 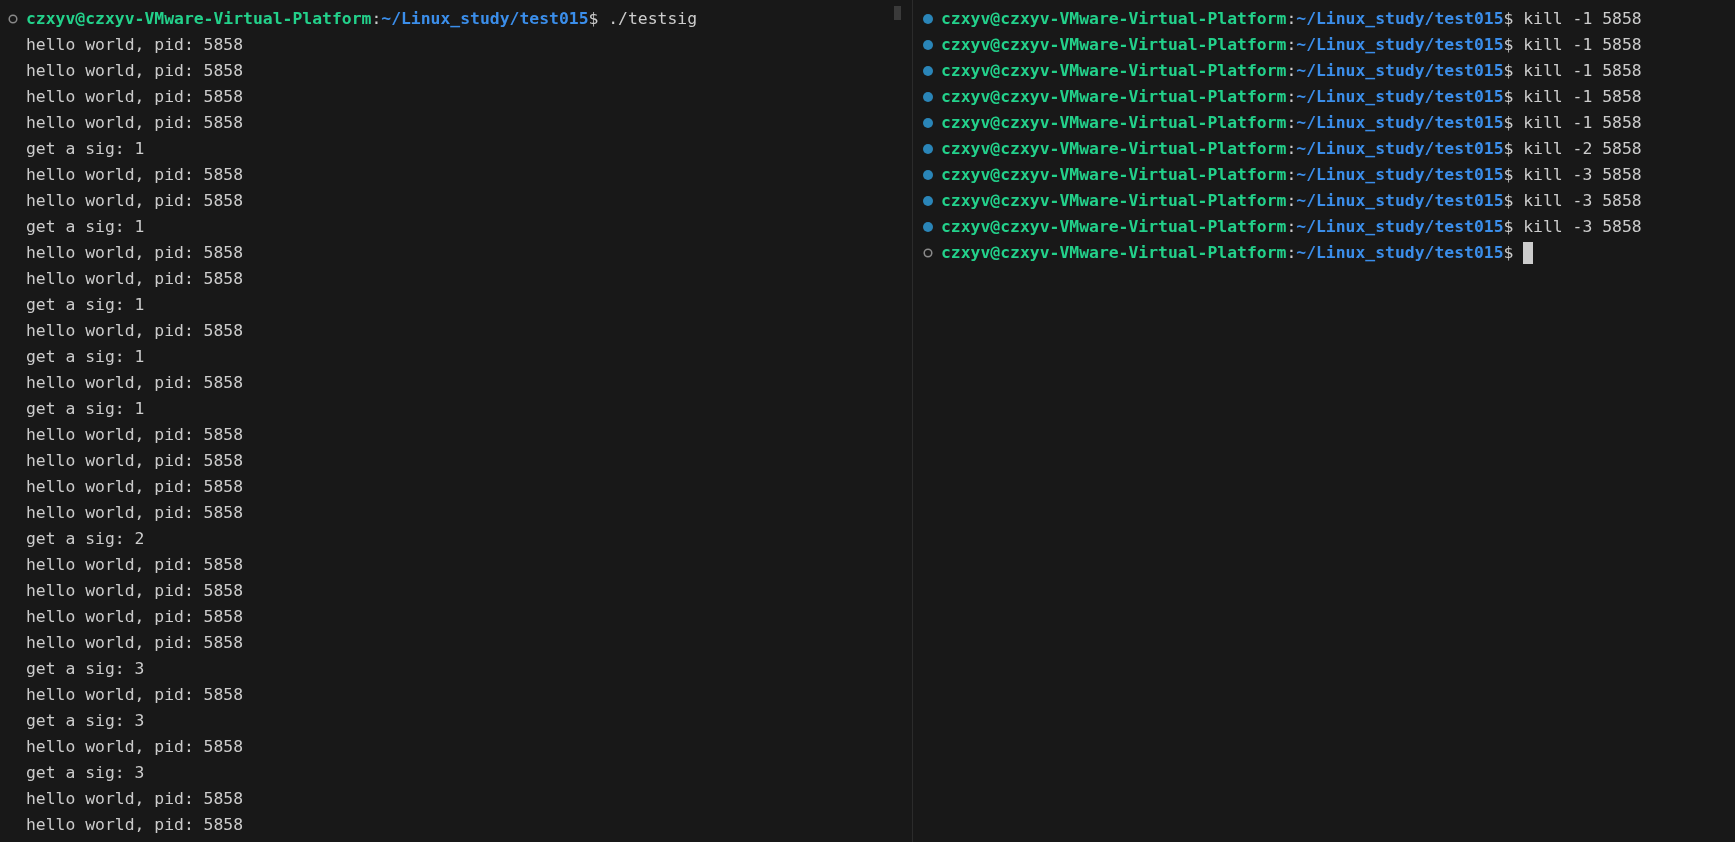 What do you see at coordinates (897, 13) in the screenshot?
I see `scrollbar-thumb` at bounding box center [897, 13].